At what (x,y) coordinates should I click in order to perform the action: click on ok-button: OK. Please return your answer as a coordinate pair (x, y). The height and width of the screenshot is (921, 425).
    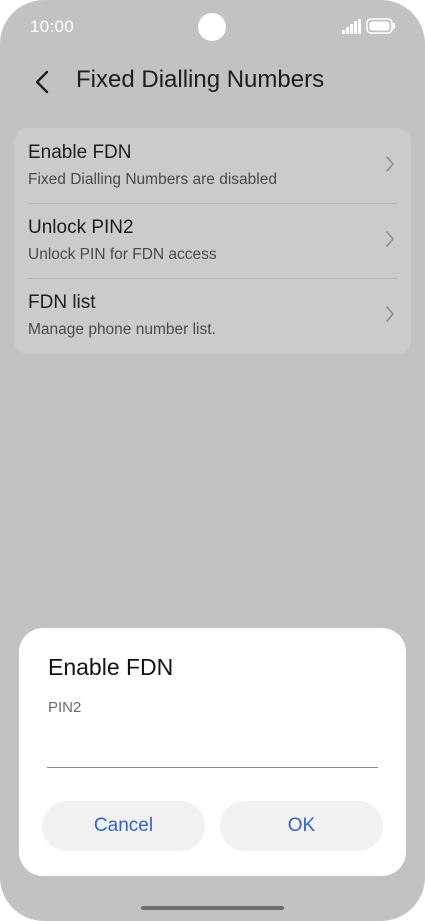
    Looking at the image, I should click on (301, 826).